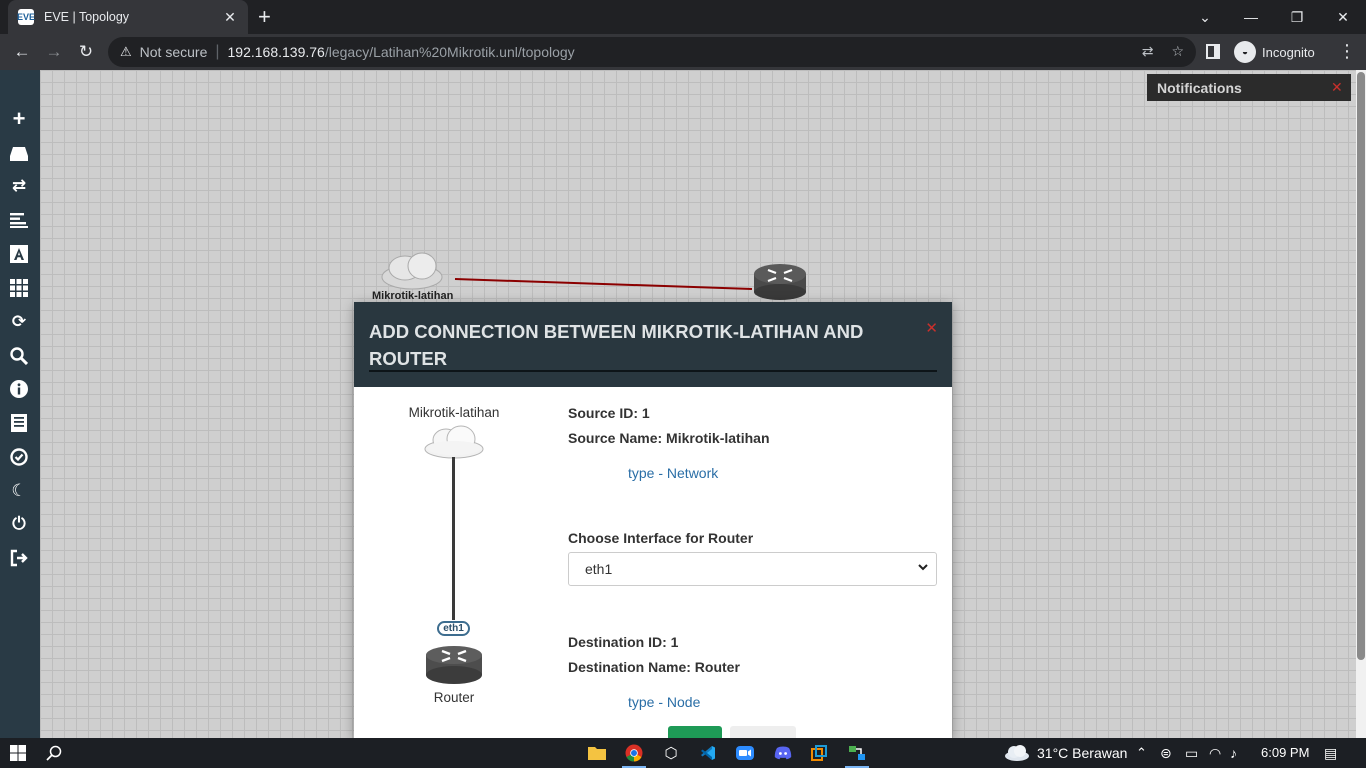 The image size is (1366, 768). I want to click on notifications-panel: Notifications ✕, so click(1249, 87).